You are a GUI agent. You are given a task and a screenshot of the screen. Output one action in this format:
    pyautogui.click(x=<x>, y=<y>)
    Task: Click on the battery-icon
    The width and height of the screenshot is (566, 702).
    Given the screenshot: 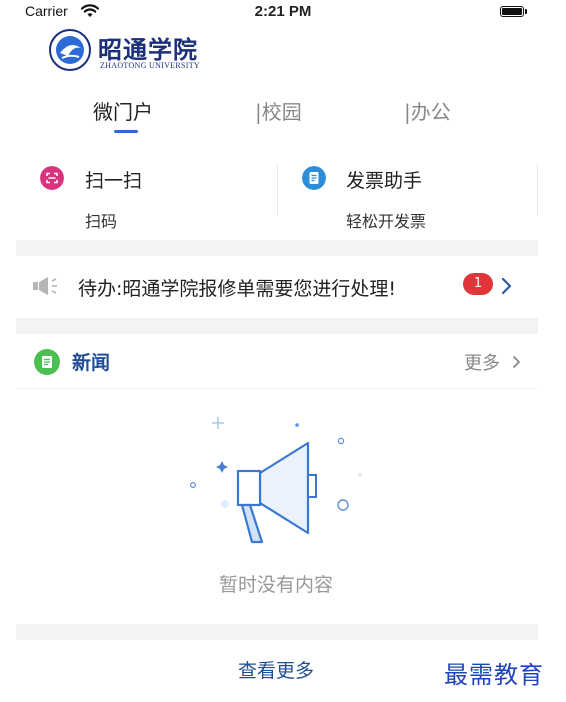 What is the action you would take?
    pyautogui.click(x=512, y=11)
    